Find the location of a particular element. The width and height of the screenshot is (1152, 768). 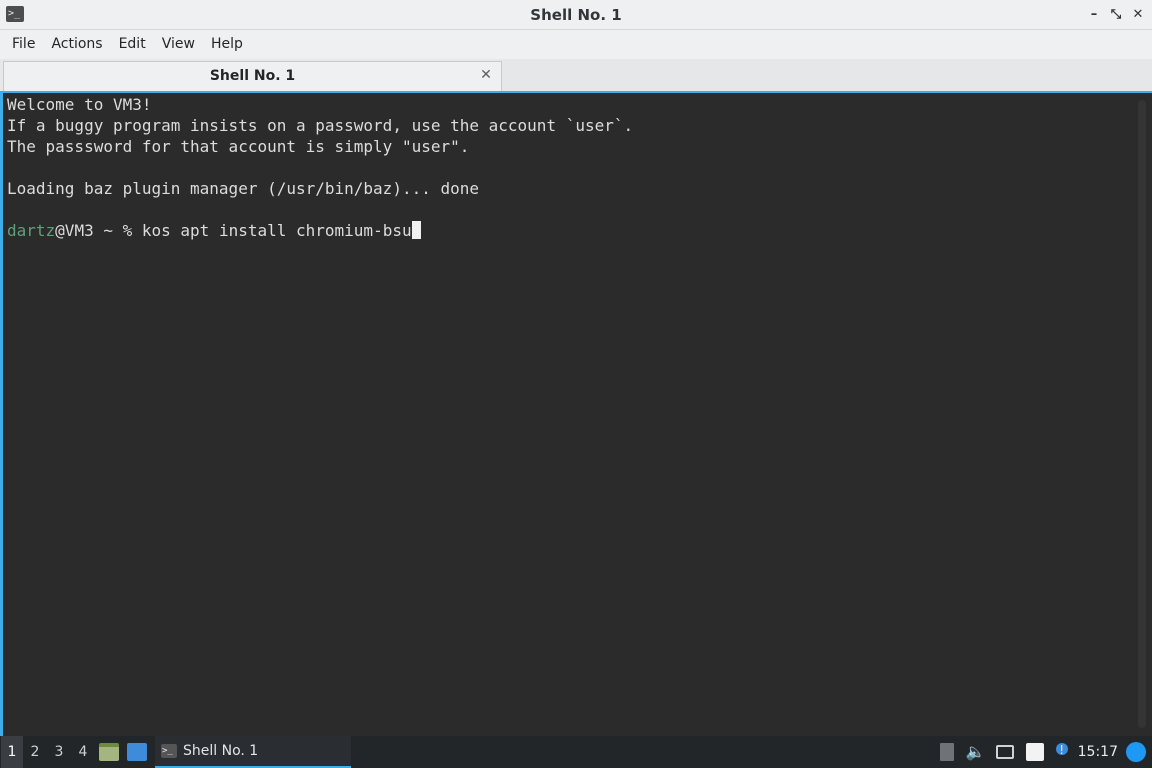

tab-label: Shell No. 1 is located at coordinates (252, 76).